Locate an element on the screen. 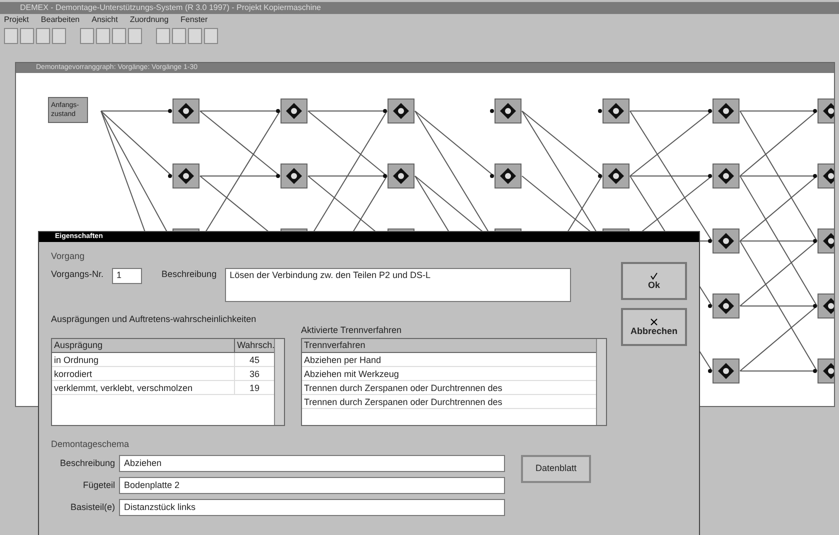  datasheet-button: Datenblatt is located at coordinates (556, 469).